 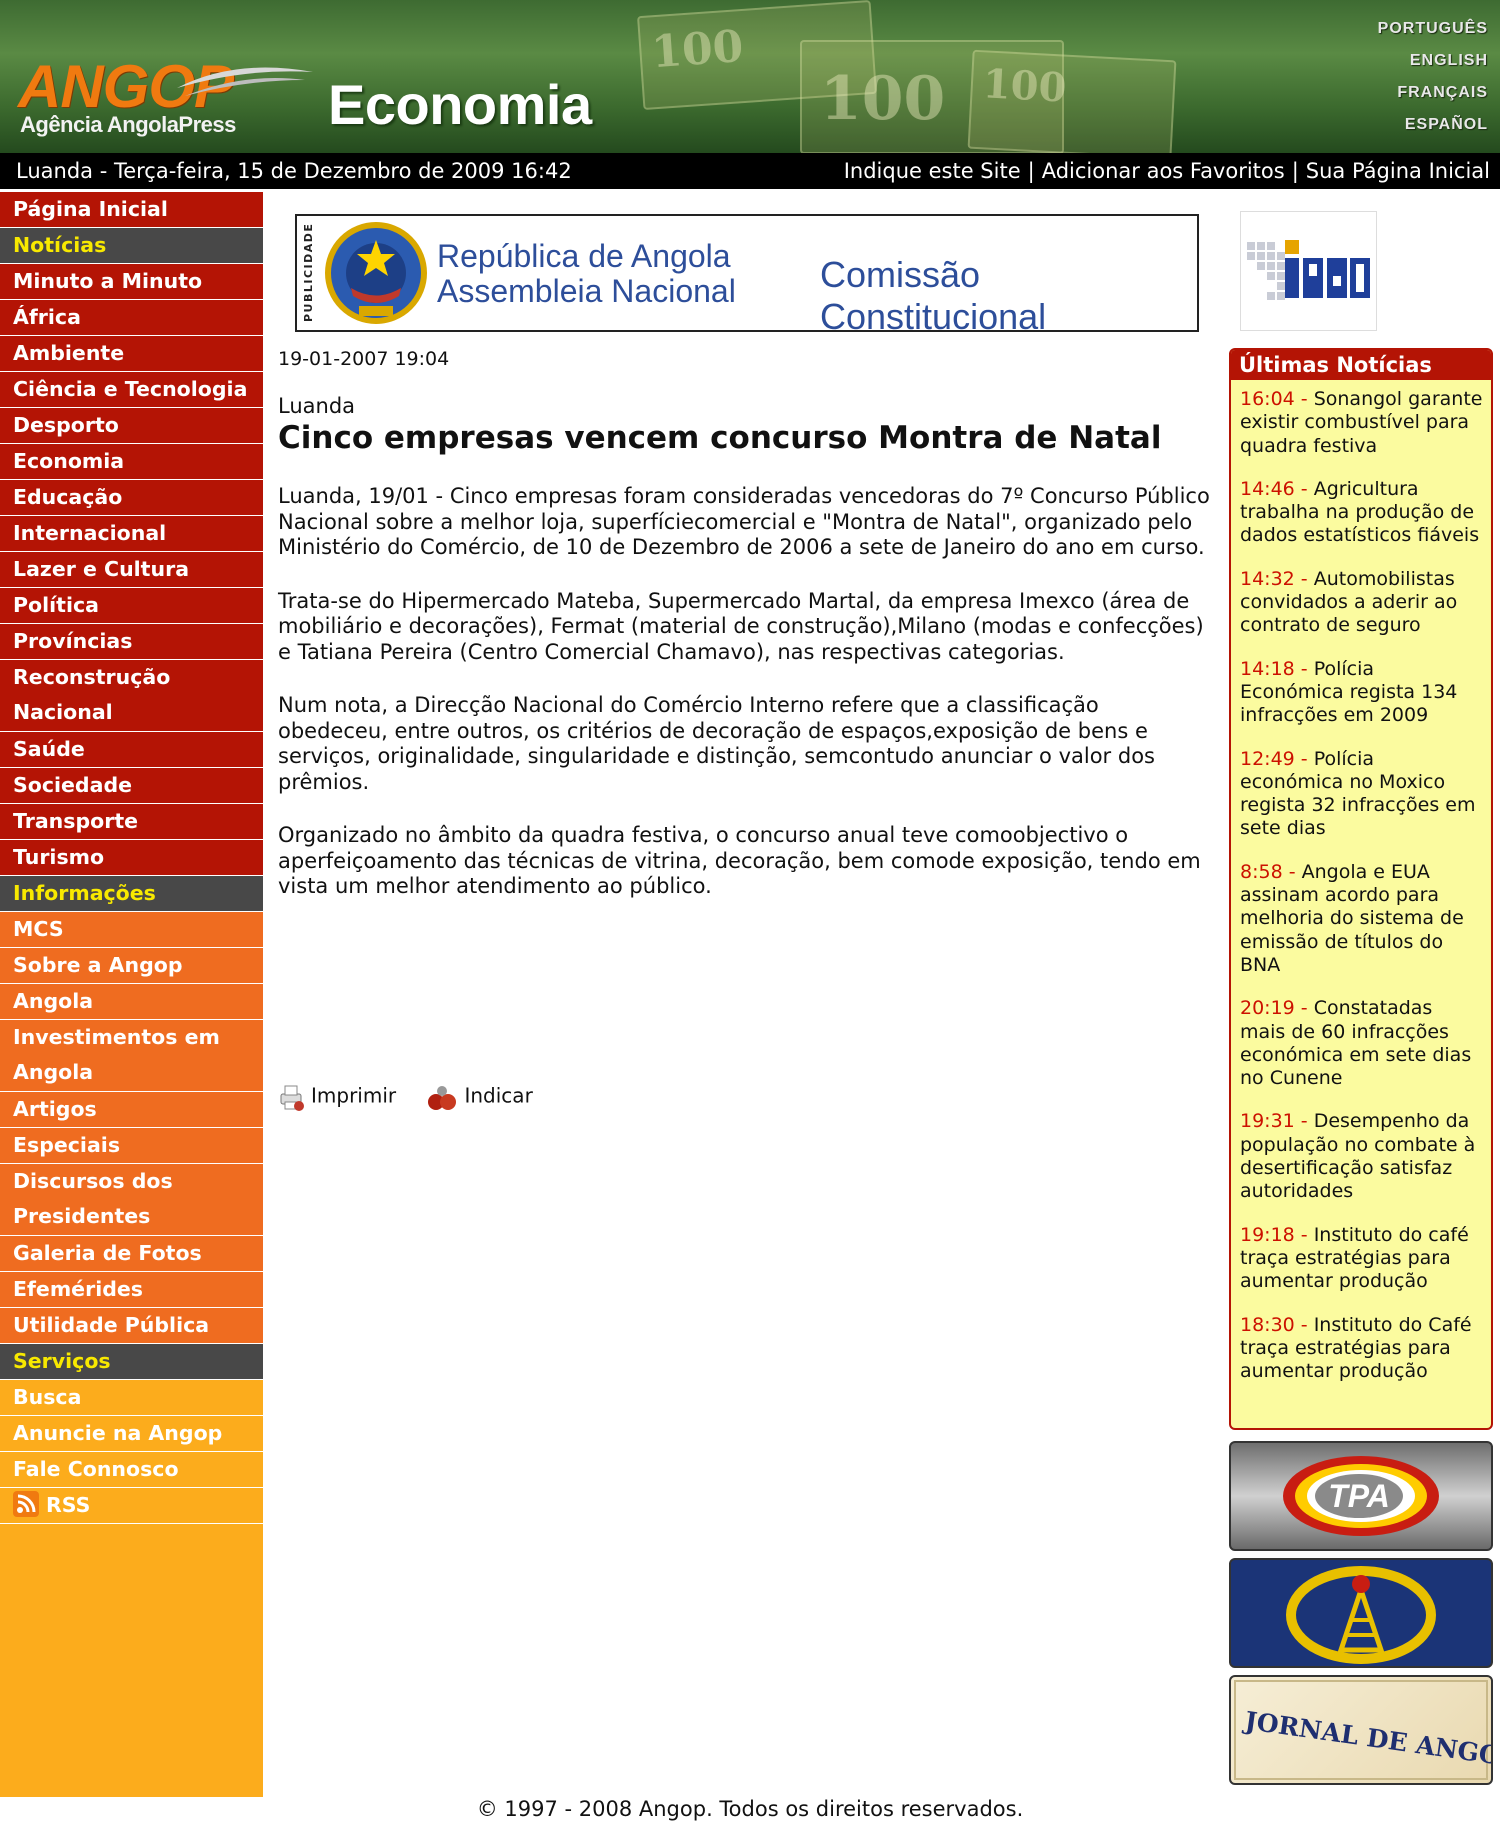 I want to click on news-time: 8:58 -, so click(x=1268, y=871).